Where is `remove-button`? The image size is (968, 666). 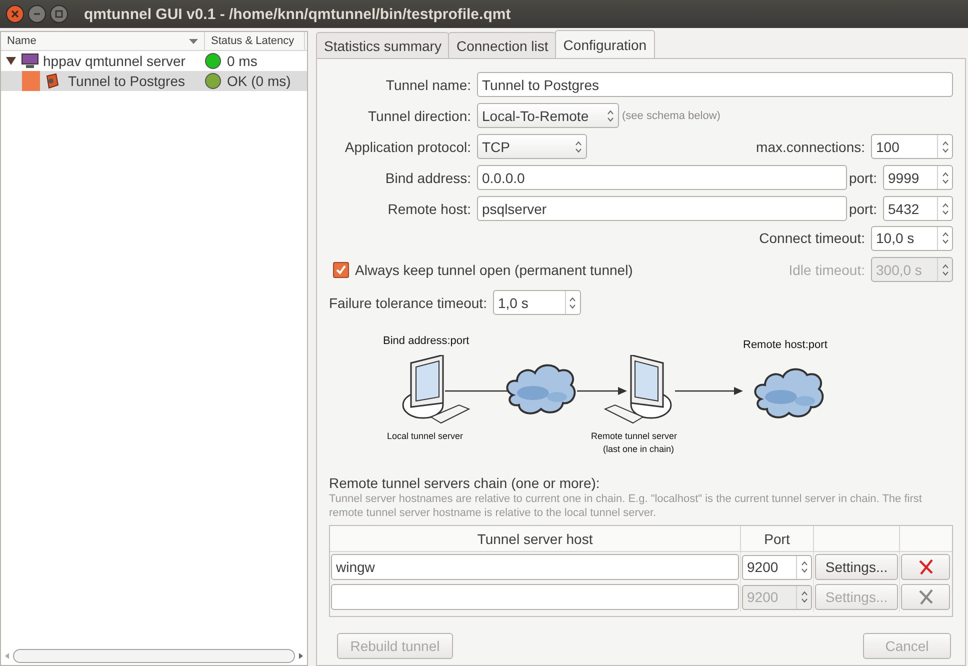 remove-button is located at coordinates (925, 567).